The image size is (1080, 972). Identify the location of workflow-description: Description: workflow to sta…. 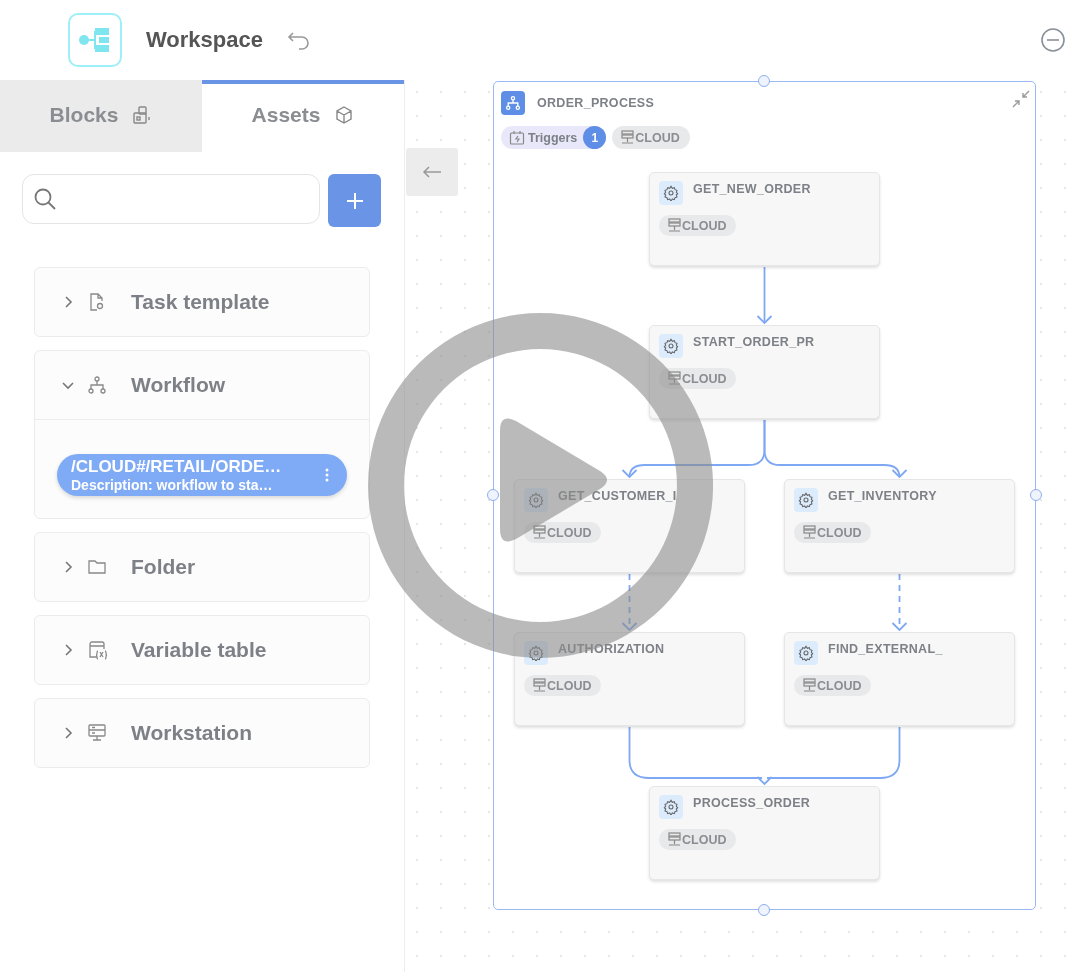
(172, 485).